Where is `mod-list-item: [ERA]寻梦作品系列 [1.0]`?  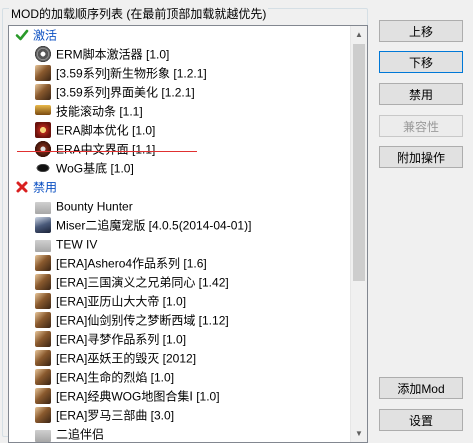
mod-list-item: [ERA]寻梦作品系列 [1.0] is located at coordinates (179, 339).